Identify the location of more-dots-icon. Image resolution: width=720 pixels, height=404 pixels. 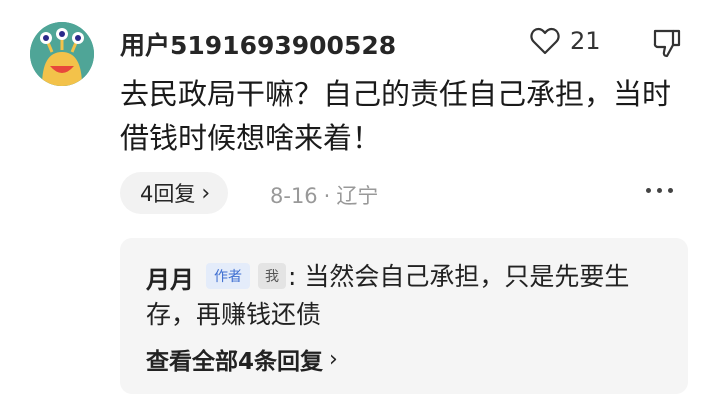
(659, 190).